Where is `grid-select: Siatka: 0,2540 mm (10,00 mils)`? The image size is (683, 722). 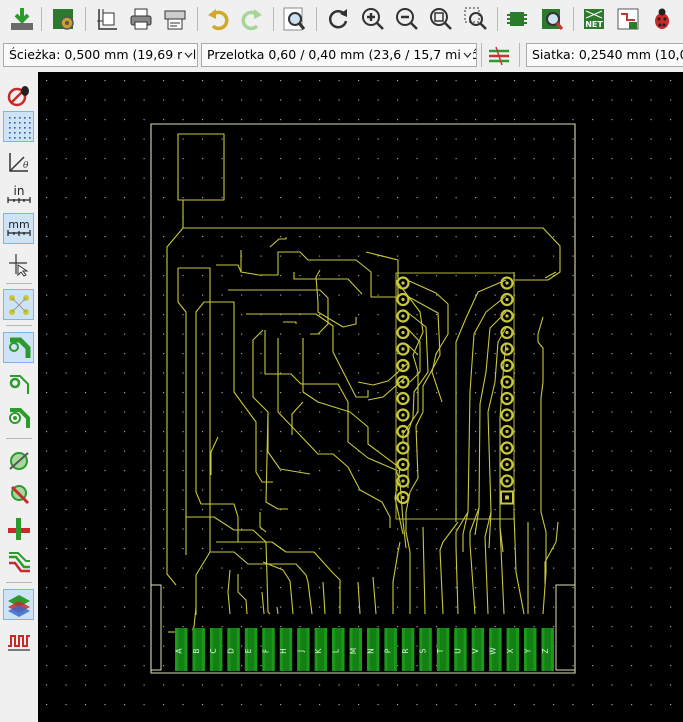 grid-select: Siatka: 0,2540 mm (10,00 mils) is located at coordinates (604, 55).